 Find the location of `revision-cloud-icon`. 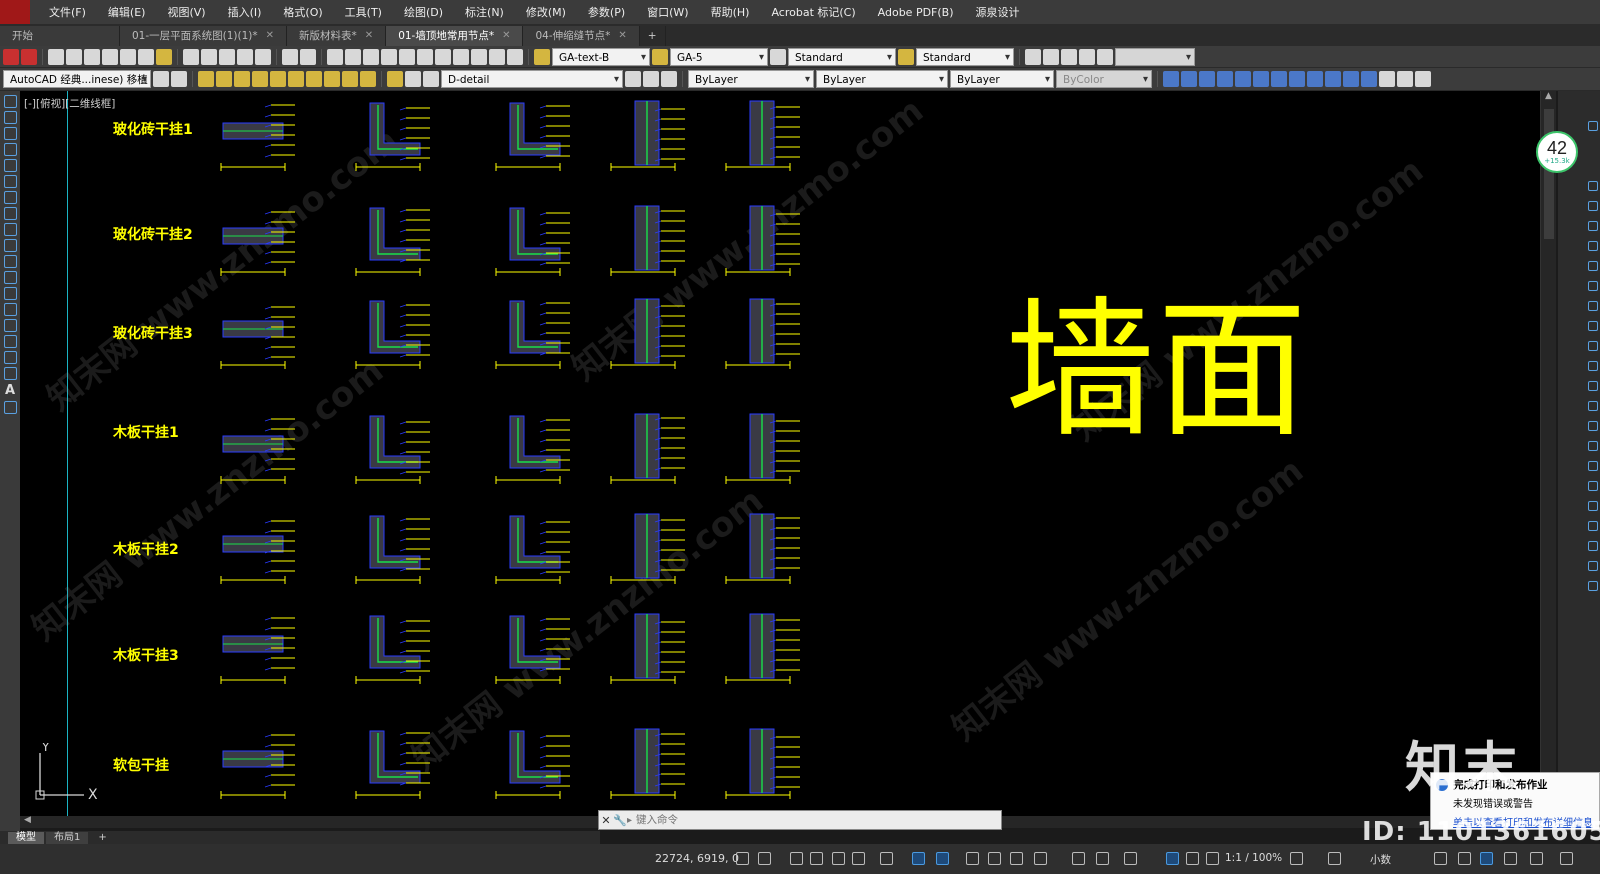

revision-cloud-icon is located at coordinates (10, 213).